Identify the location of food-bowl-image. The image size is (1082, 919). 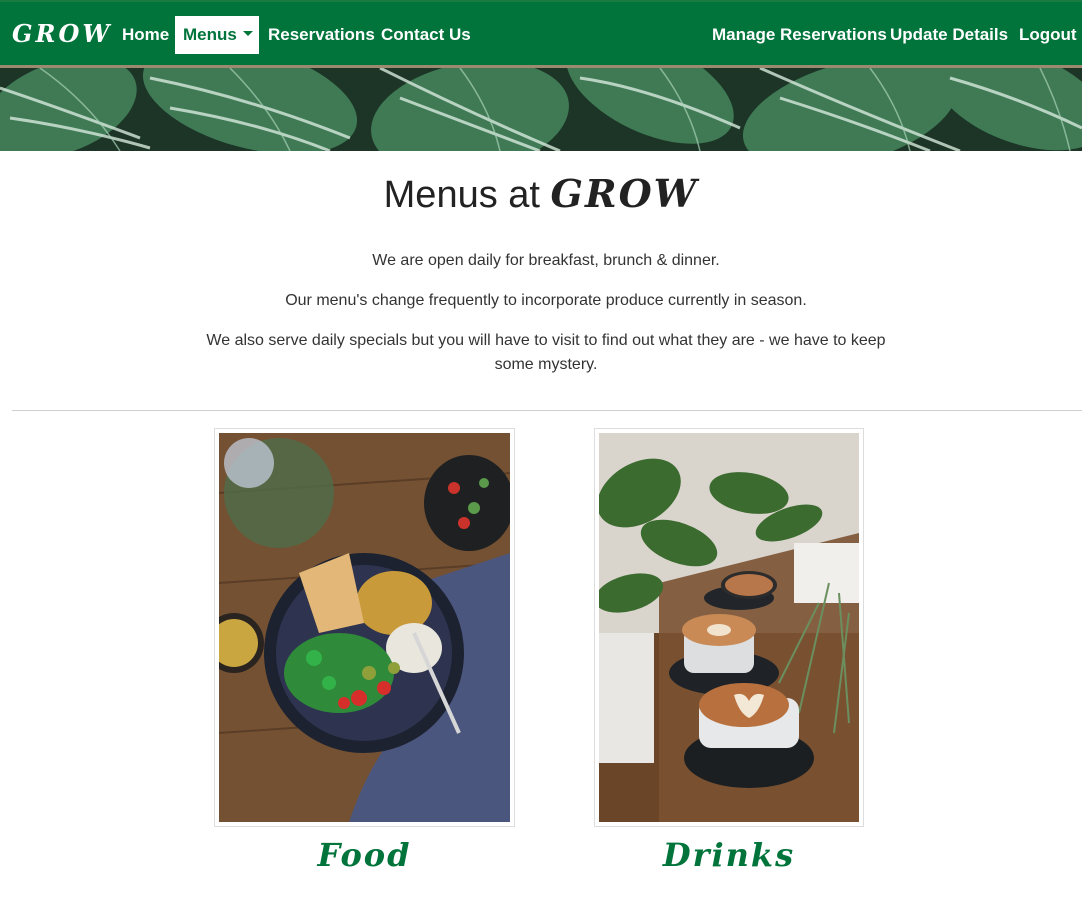
(364, 627).